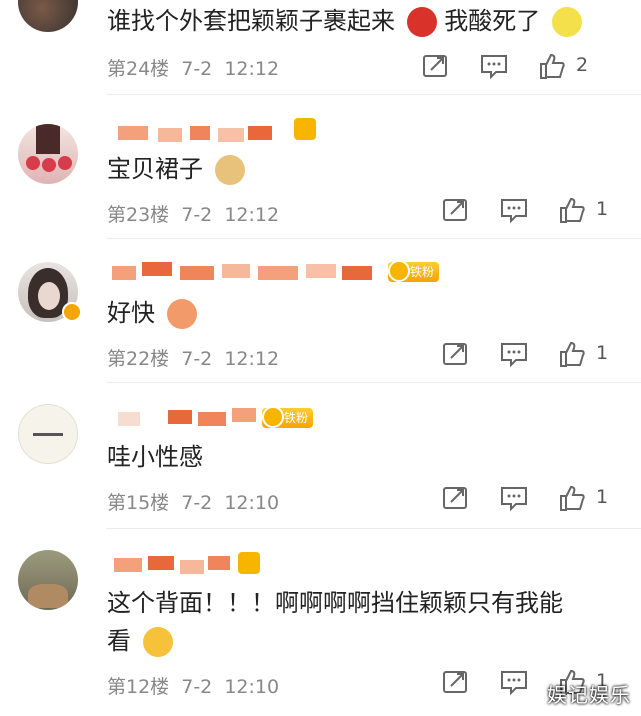  Describe the element at coordinates (566, 22) in the screenshot. I see `sour-lemon-emoji-icon` at that location.